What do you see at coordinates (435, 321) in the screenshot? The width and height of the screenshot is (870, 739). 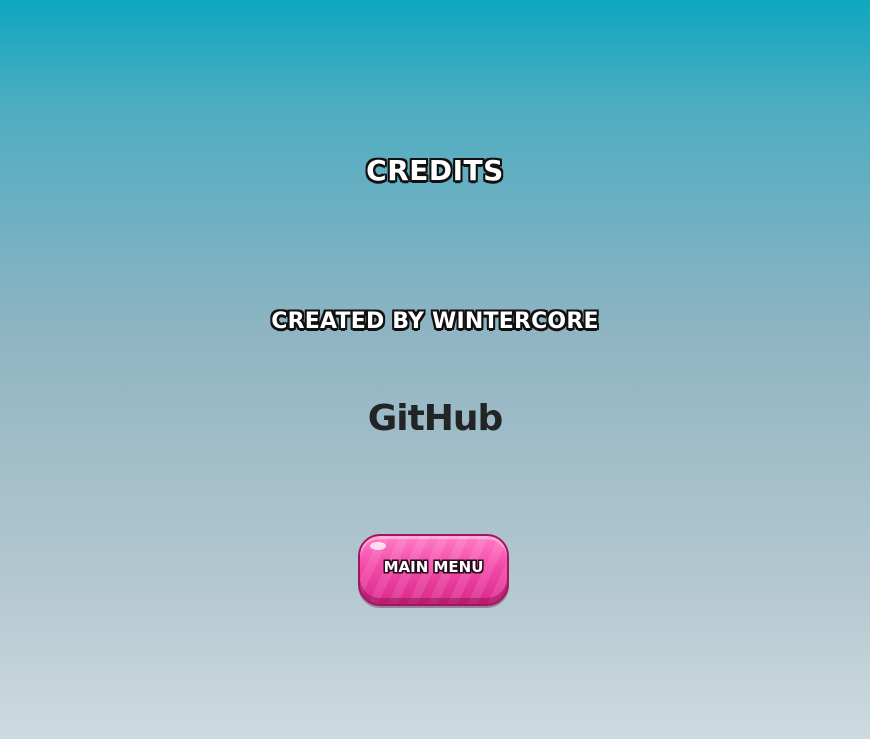 I see `created-by-text: CREATED BY WINTERCORE` at bounding box center [435, 321].